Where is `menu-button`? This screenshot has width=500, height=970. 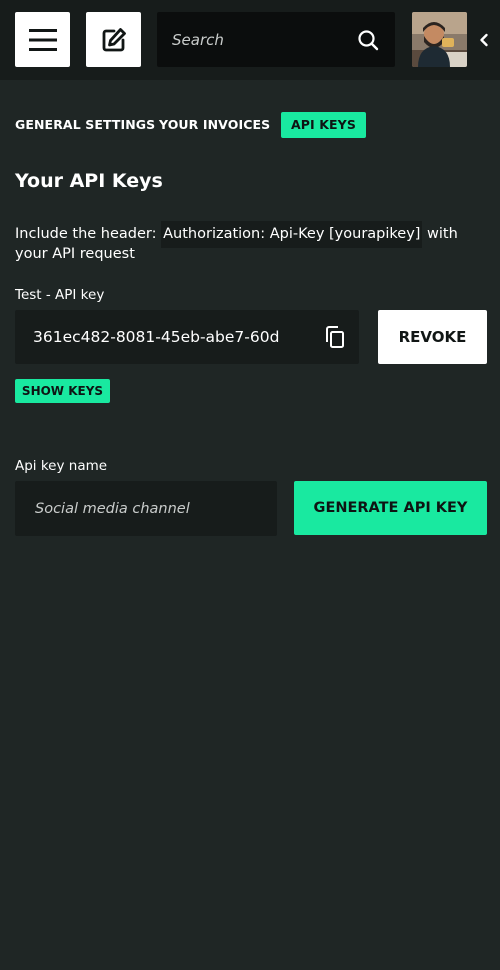 menu-button is located at coordinates (42, 39).